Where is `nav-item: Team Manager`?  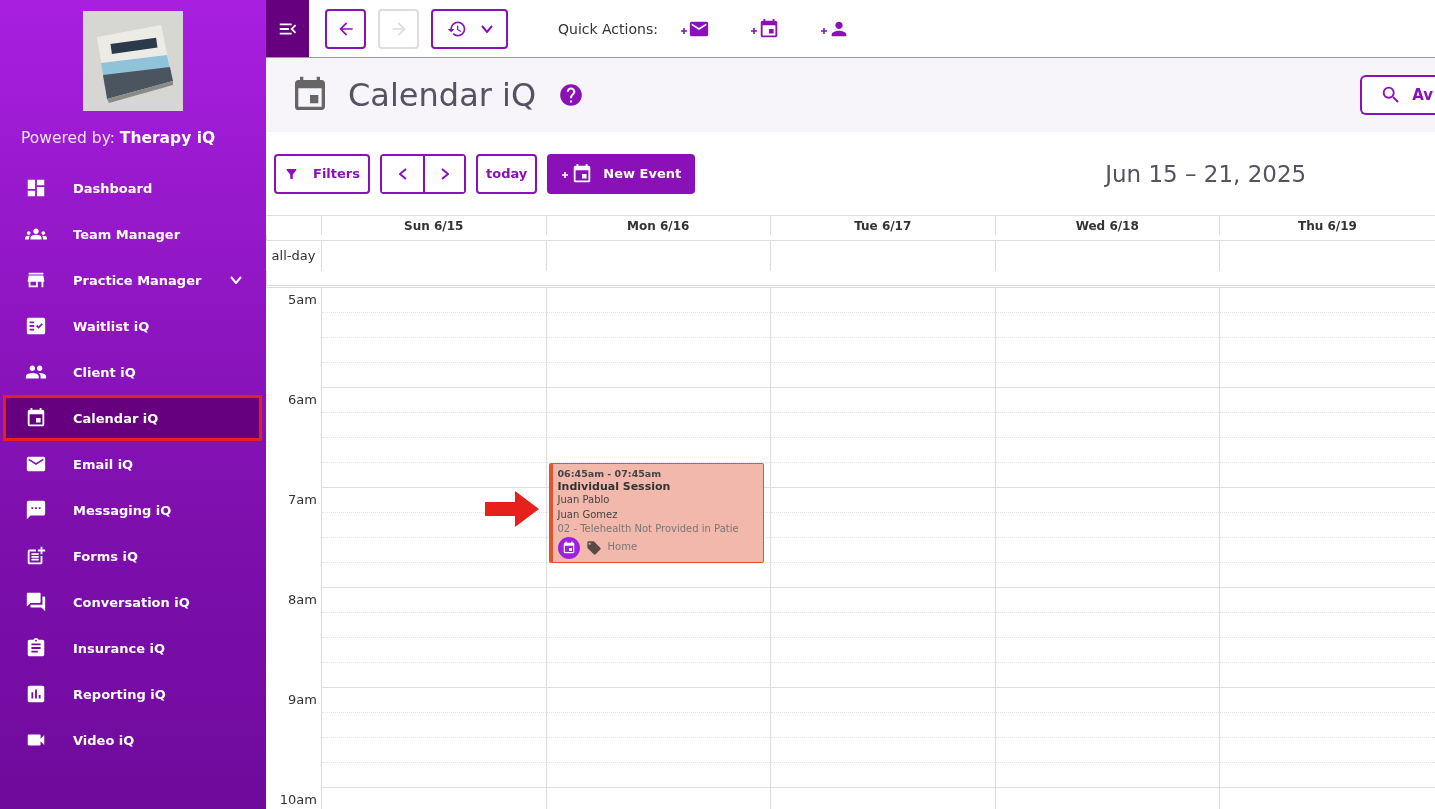
nav-item: Team Manager is located at coordinates (132, 234).